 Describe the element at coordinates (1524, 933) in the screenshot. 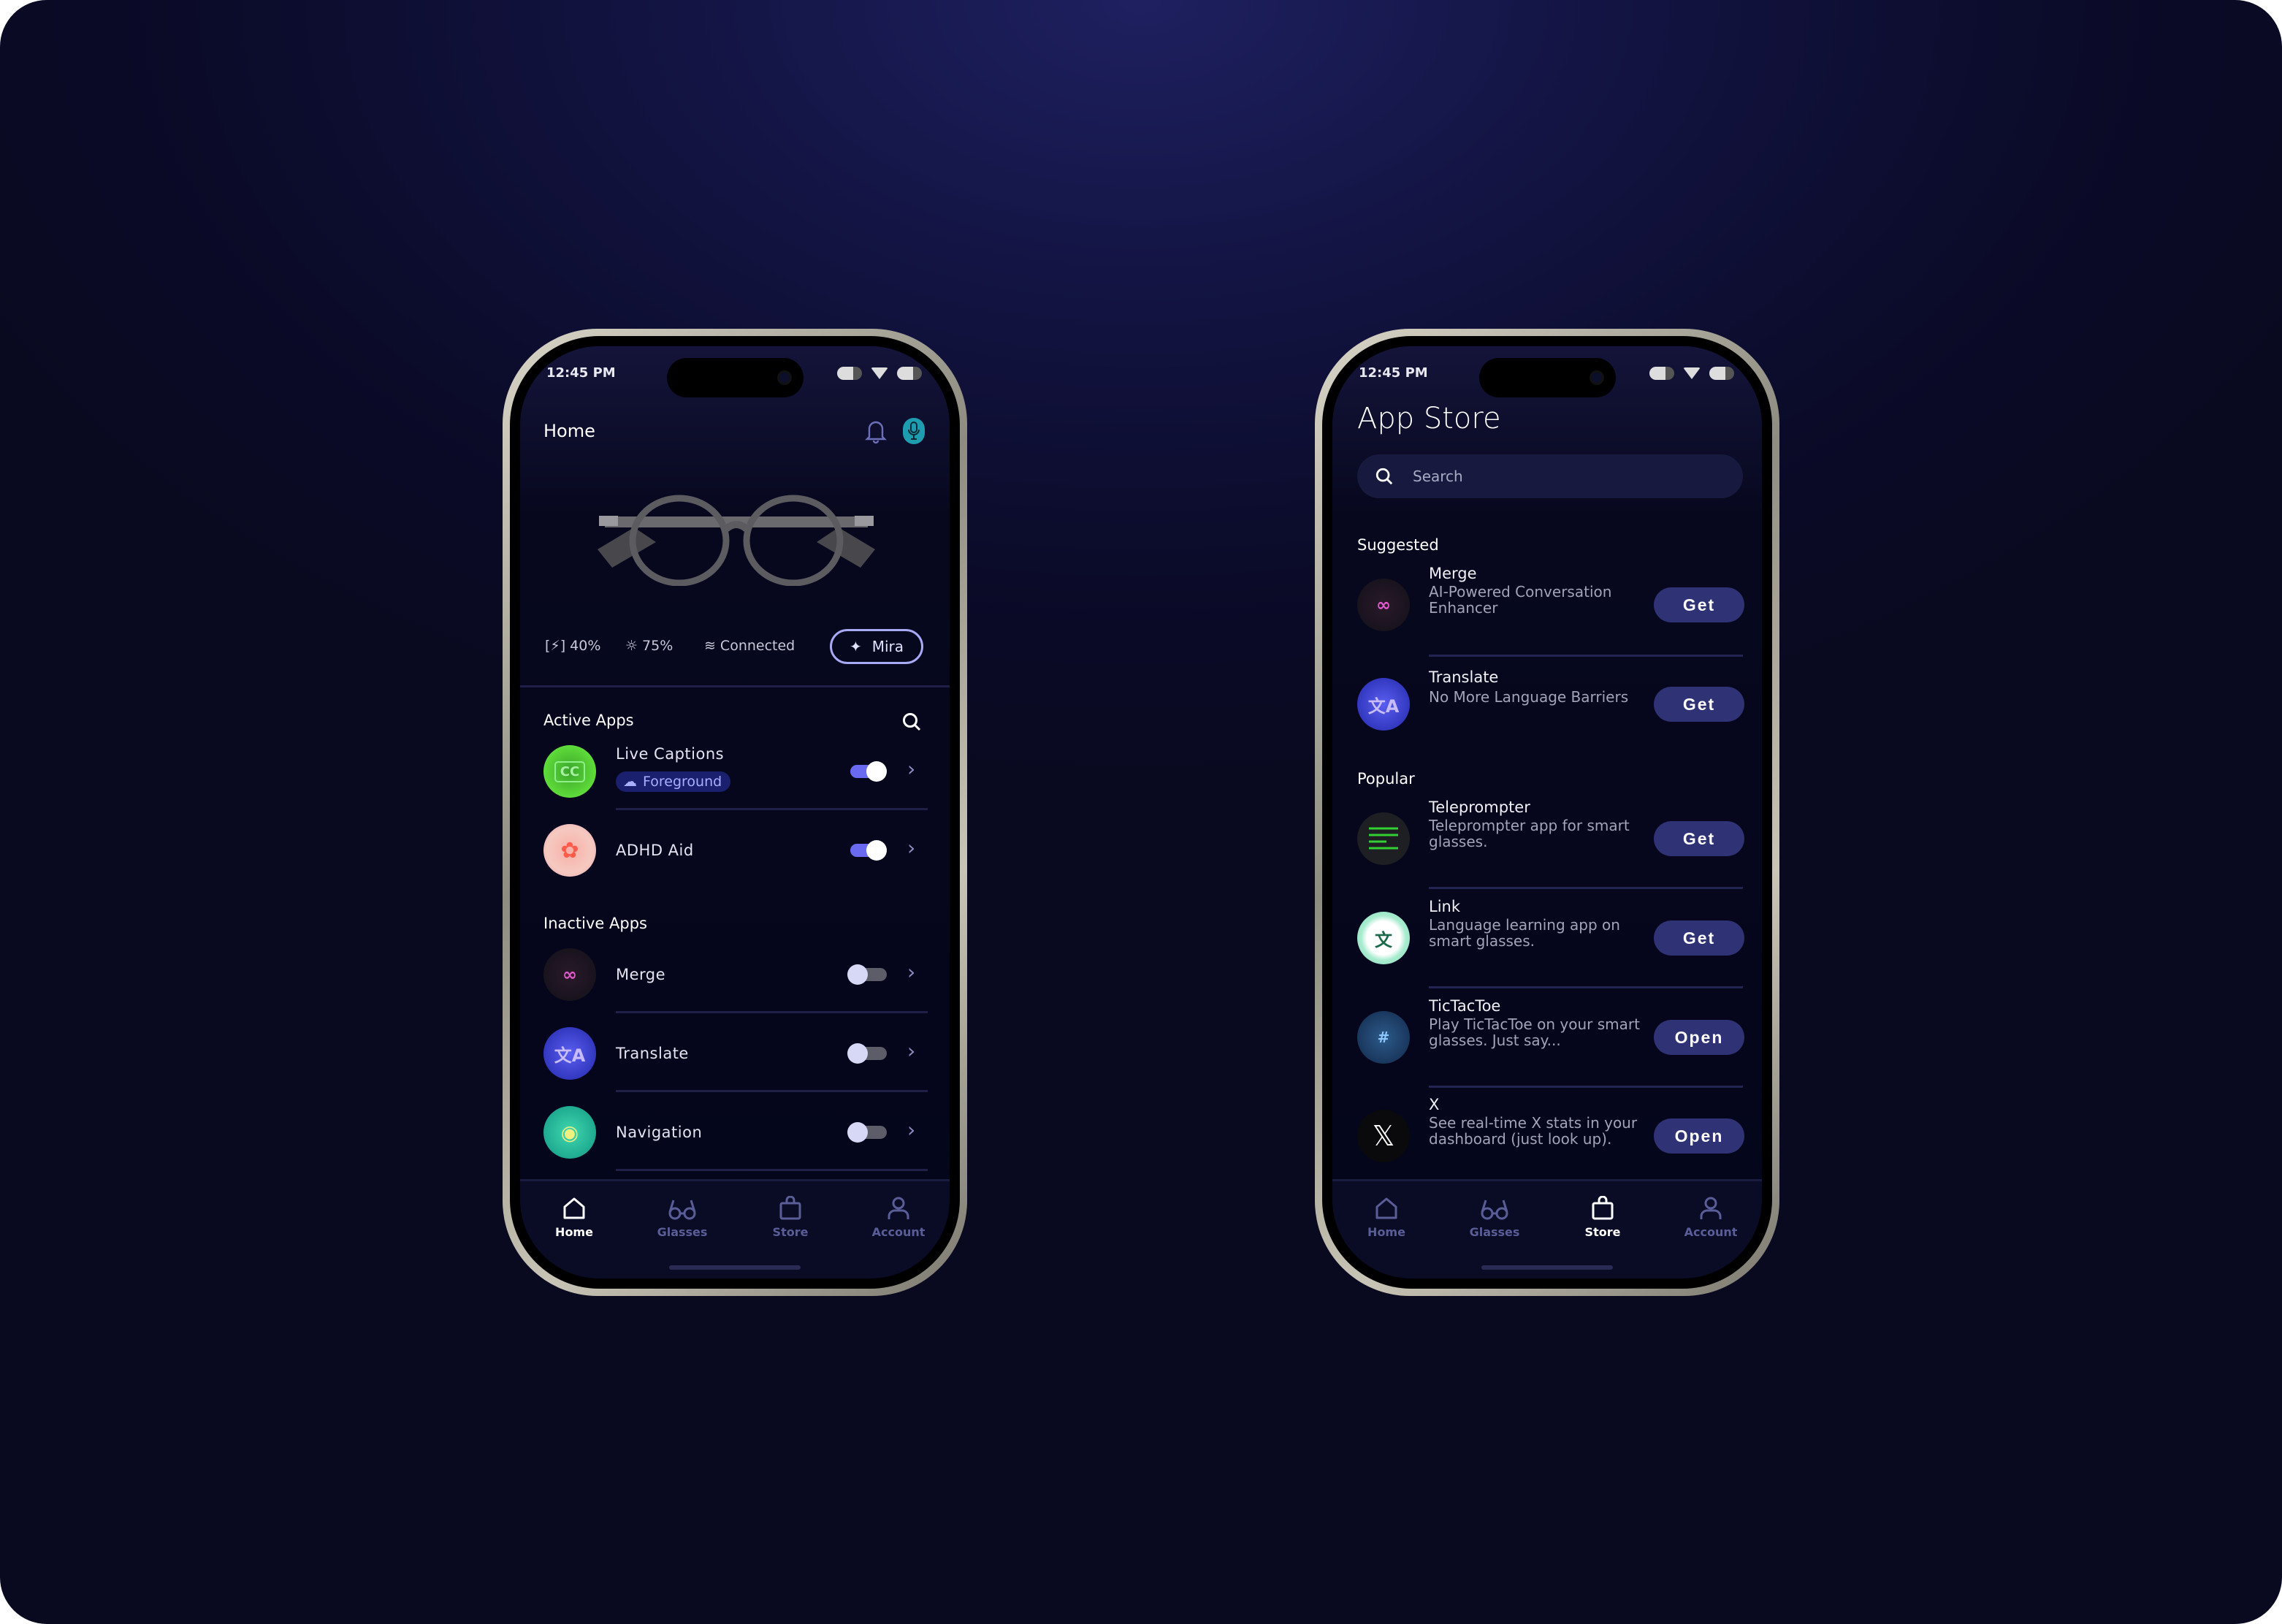

I see `app-description: Language learning app on smart glasses.` at that location.